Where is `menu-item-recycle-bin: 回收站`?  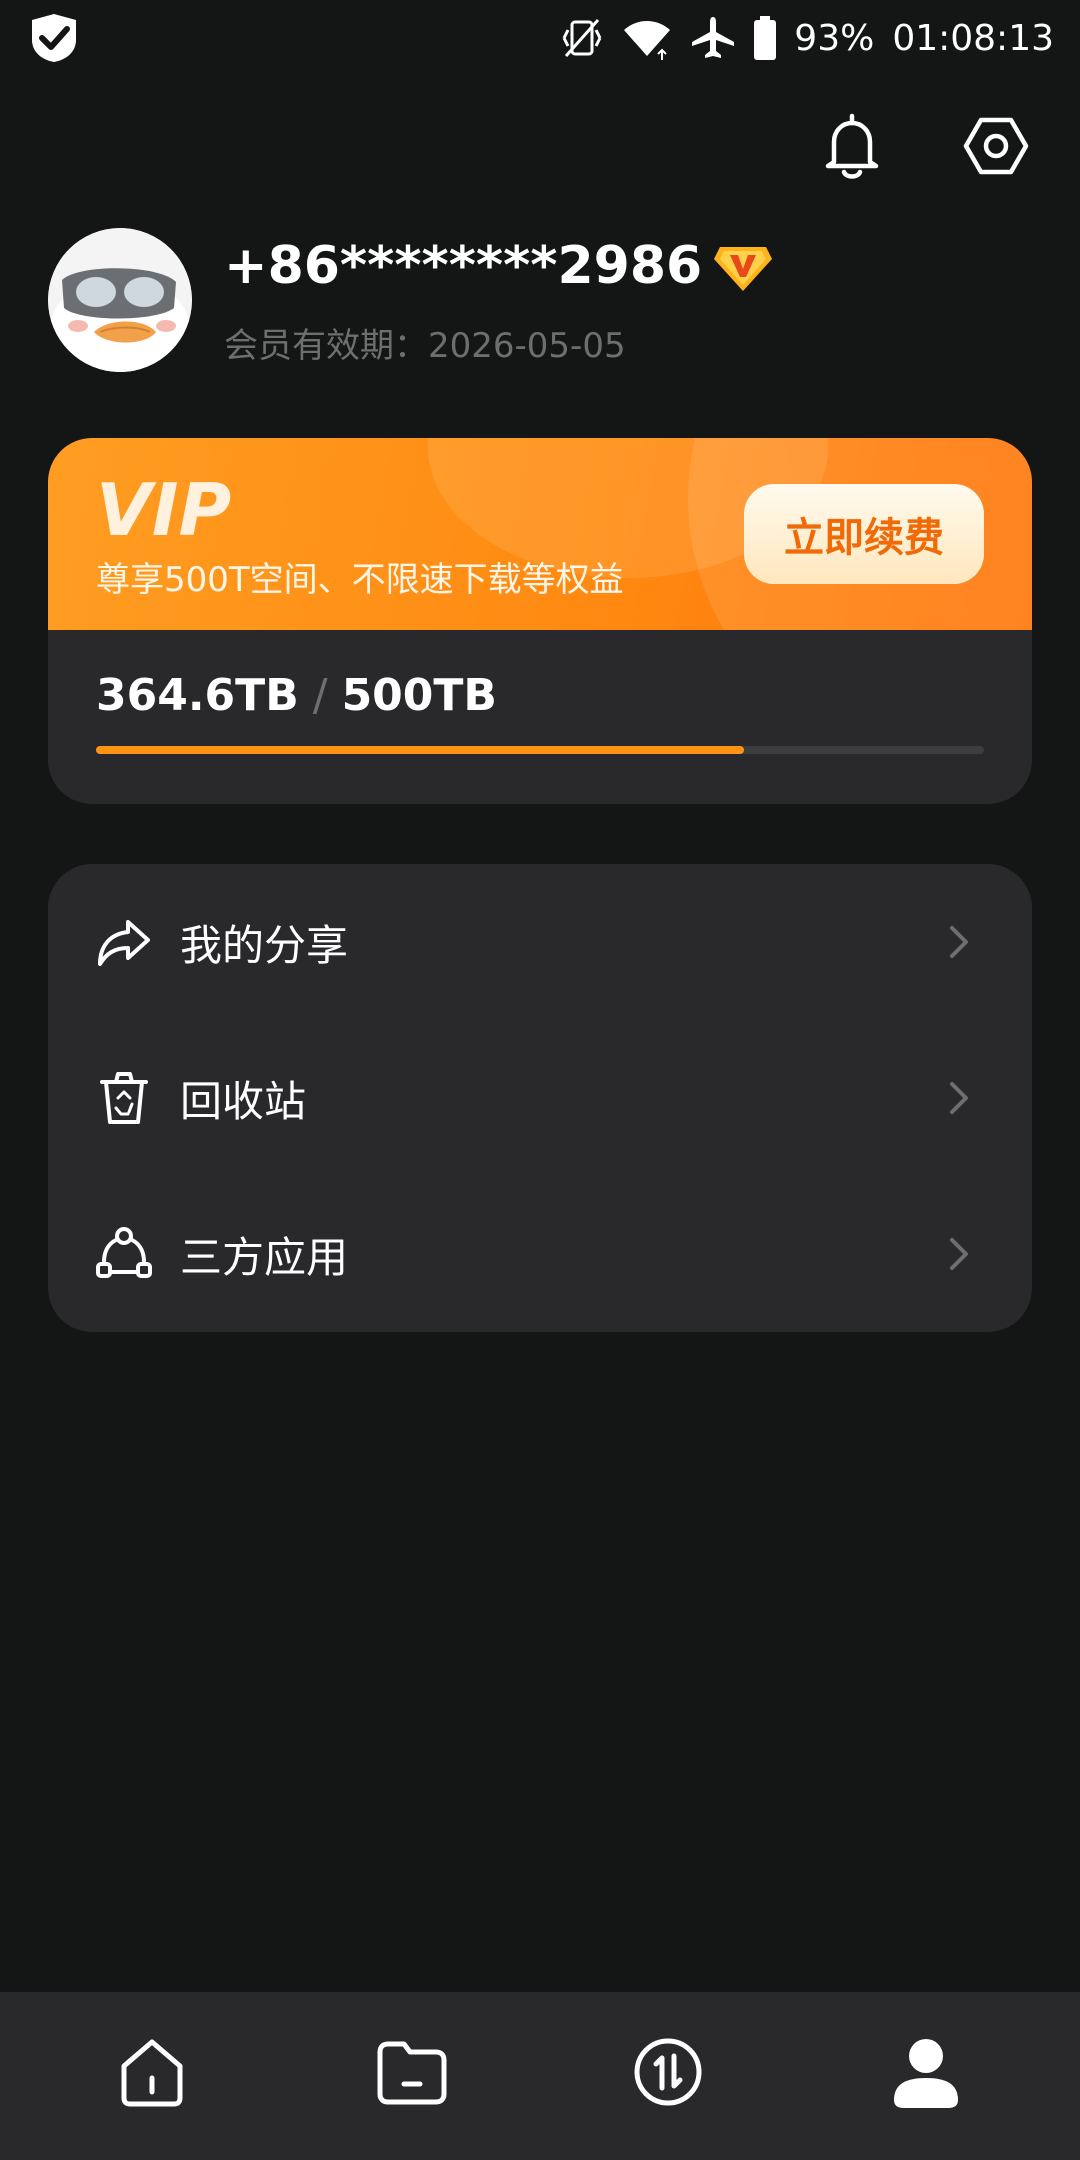 menu-item-recycle-bin: 回收站 is located at coordinates (540, 1098).